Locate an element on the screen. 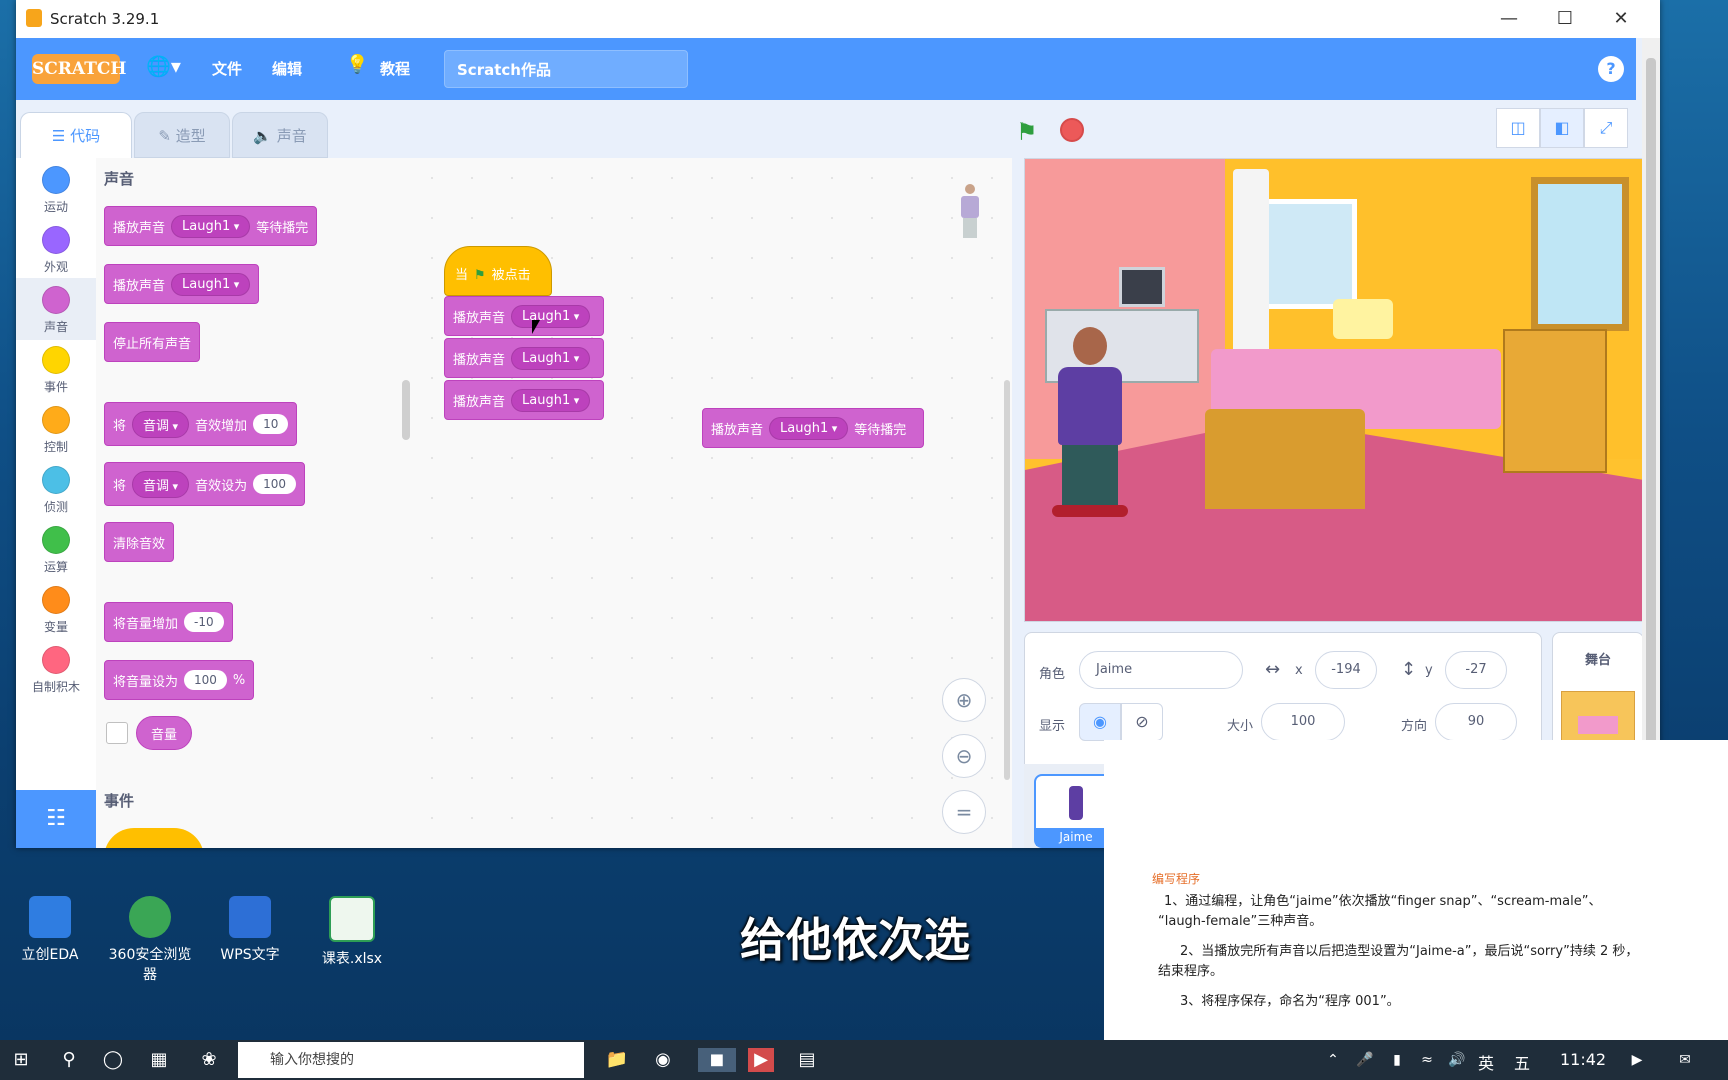 Image resolution: width=1728 pixels, height=1080 pixels. tab-sounds: 🔈 声音 is located at coordinates (280, 135).